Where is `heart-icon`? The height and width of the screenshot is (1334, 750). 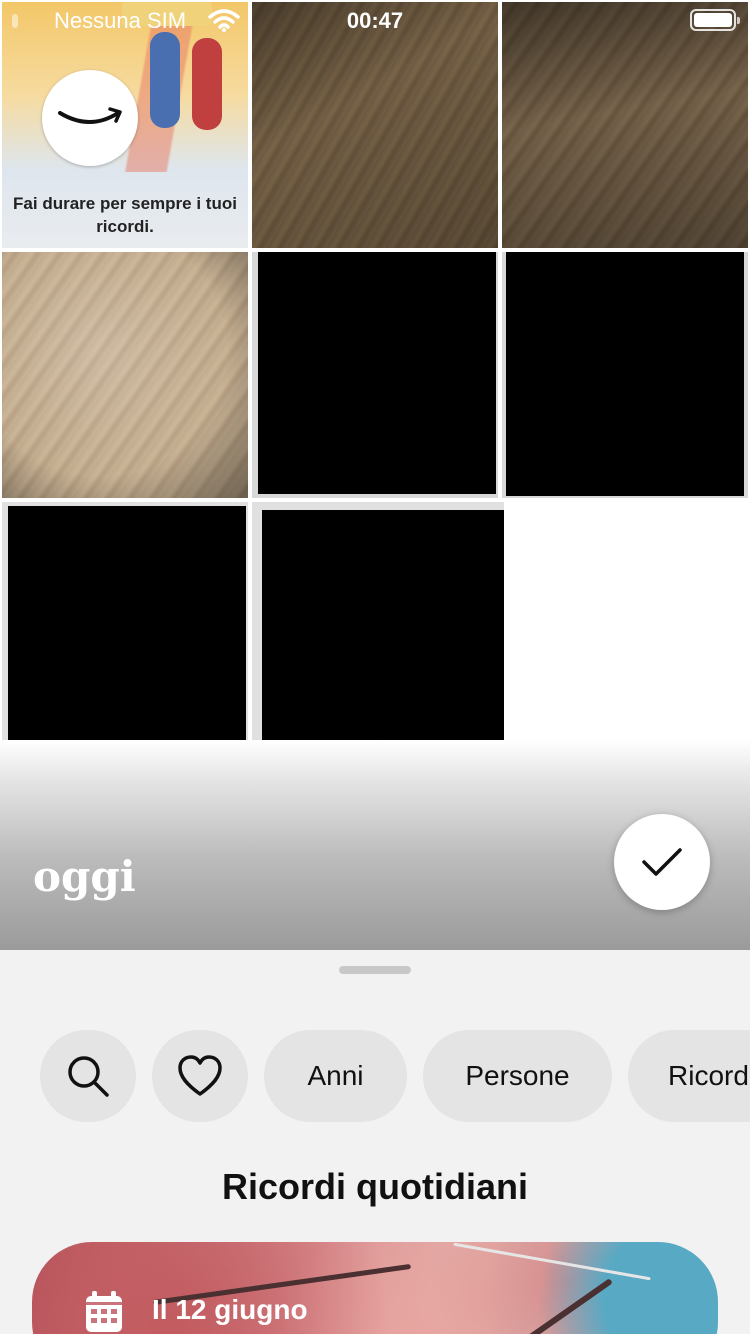
heart-icon is located at coordinates (200, 1075).